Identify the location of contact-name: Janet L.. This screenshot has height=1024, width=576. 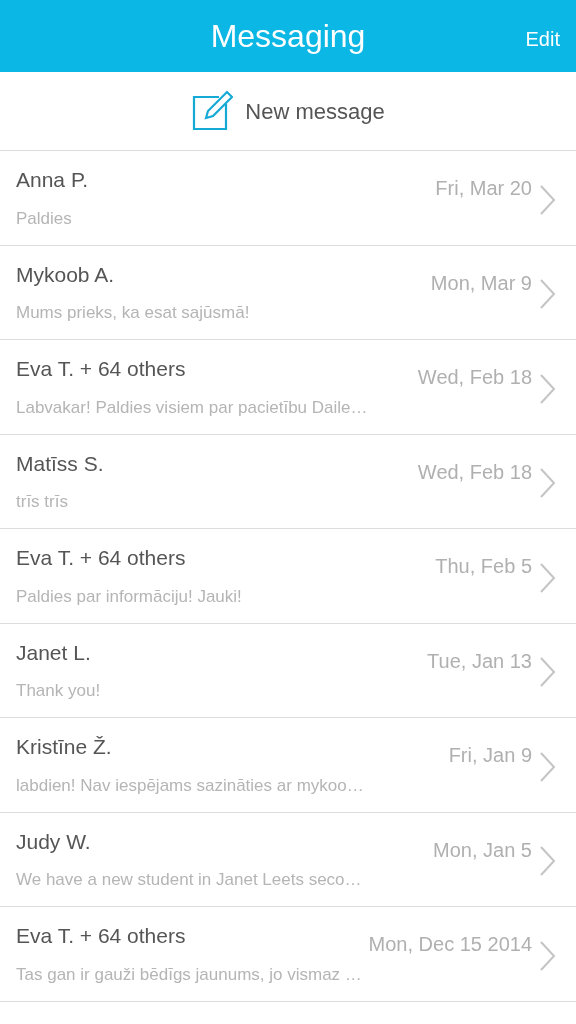
(54, 652).